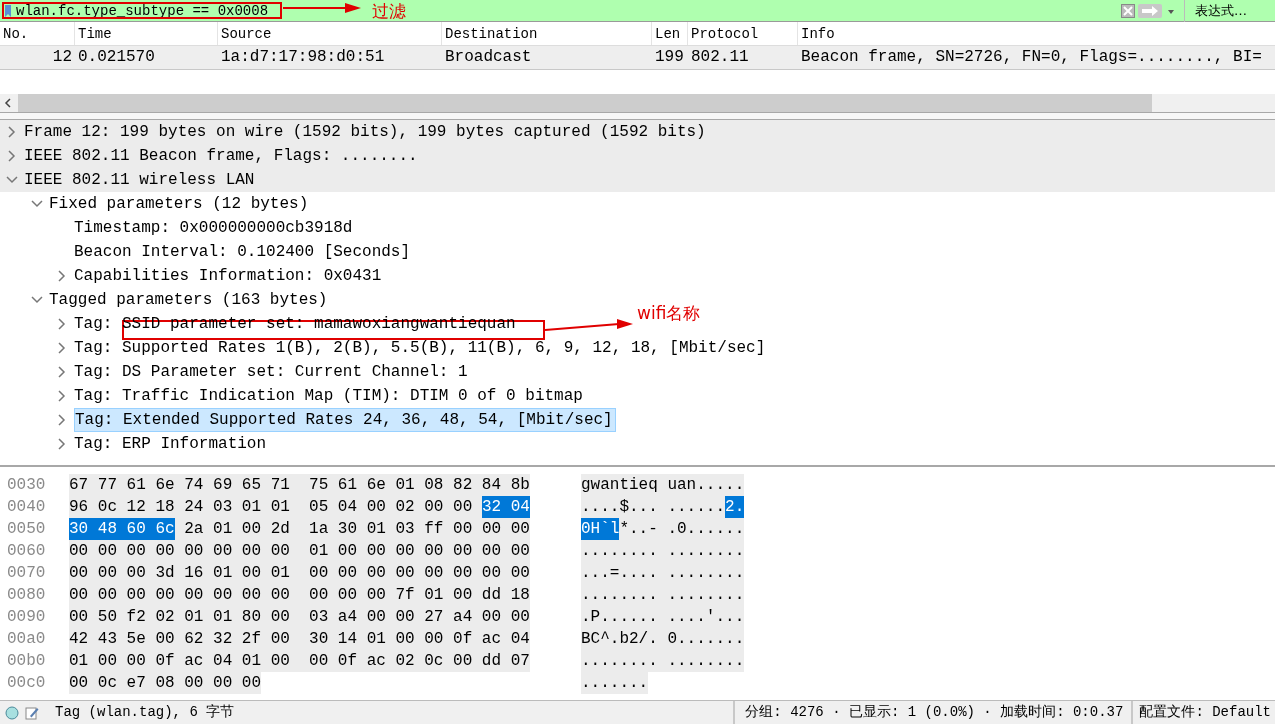 This screenshot has width=1275, height=724. What do you see at coordinates (8, 10) in the screenshot?
I see `bookmark-icon` at bounding box center [8, 10].